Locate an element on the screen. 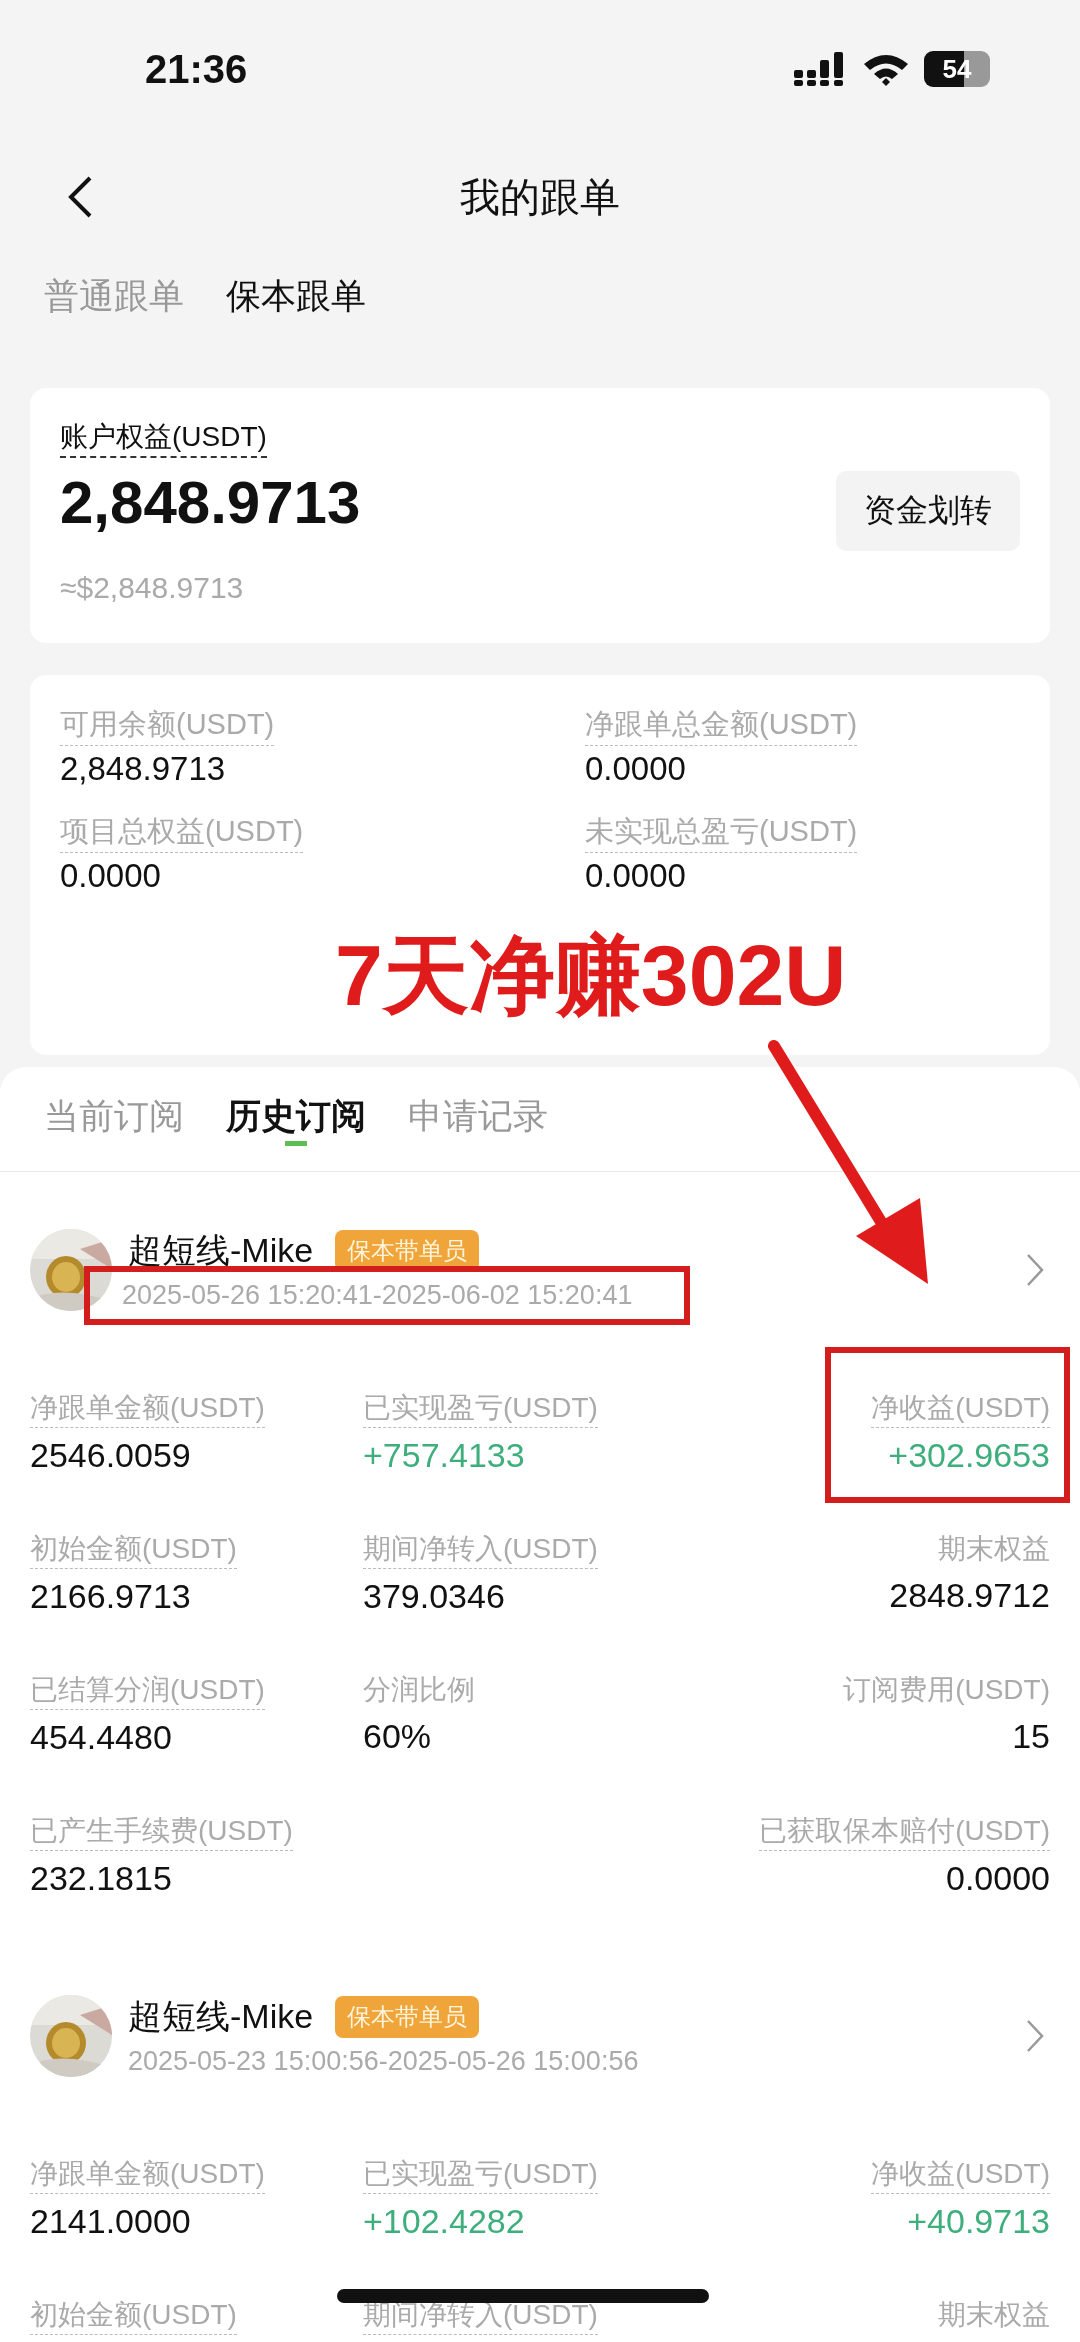 Image resolution: width=1080 pixels, height=2342 pixels. stat-value: +40.9713 is located at coordinates (978, 2221).